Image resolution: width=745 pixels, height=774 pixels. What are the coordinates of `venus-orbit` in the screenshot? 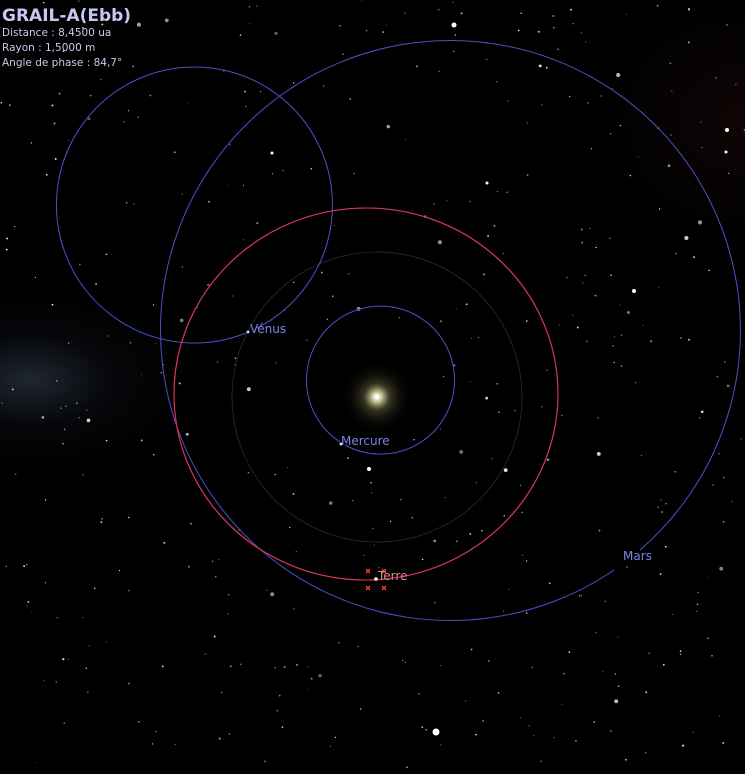 It's located at (194, 205).